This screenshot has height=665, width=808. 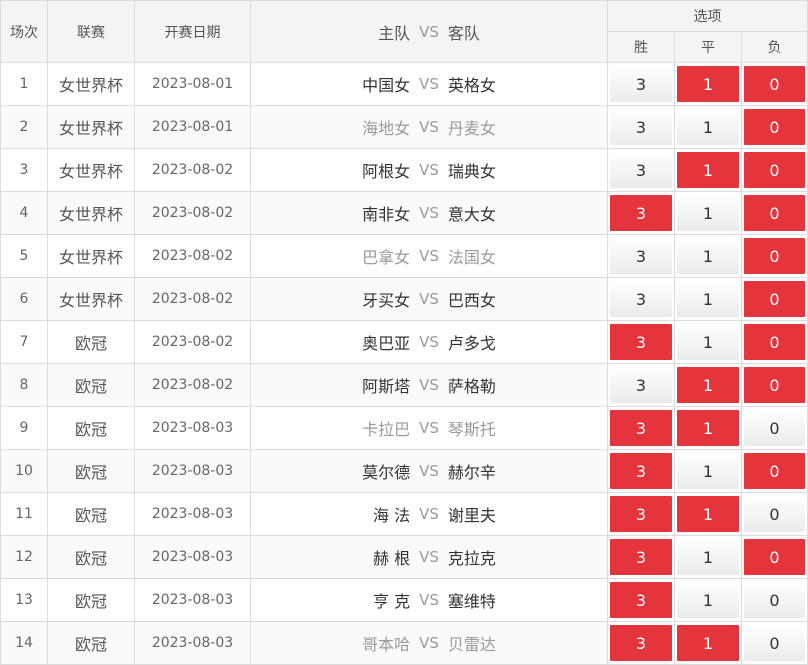 I want to click on table-row: 2 女世界杯 2023-08-01 海地女 VS 丹麦女 3 1 0, so click(x=404, y=127).